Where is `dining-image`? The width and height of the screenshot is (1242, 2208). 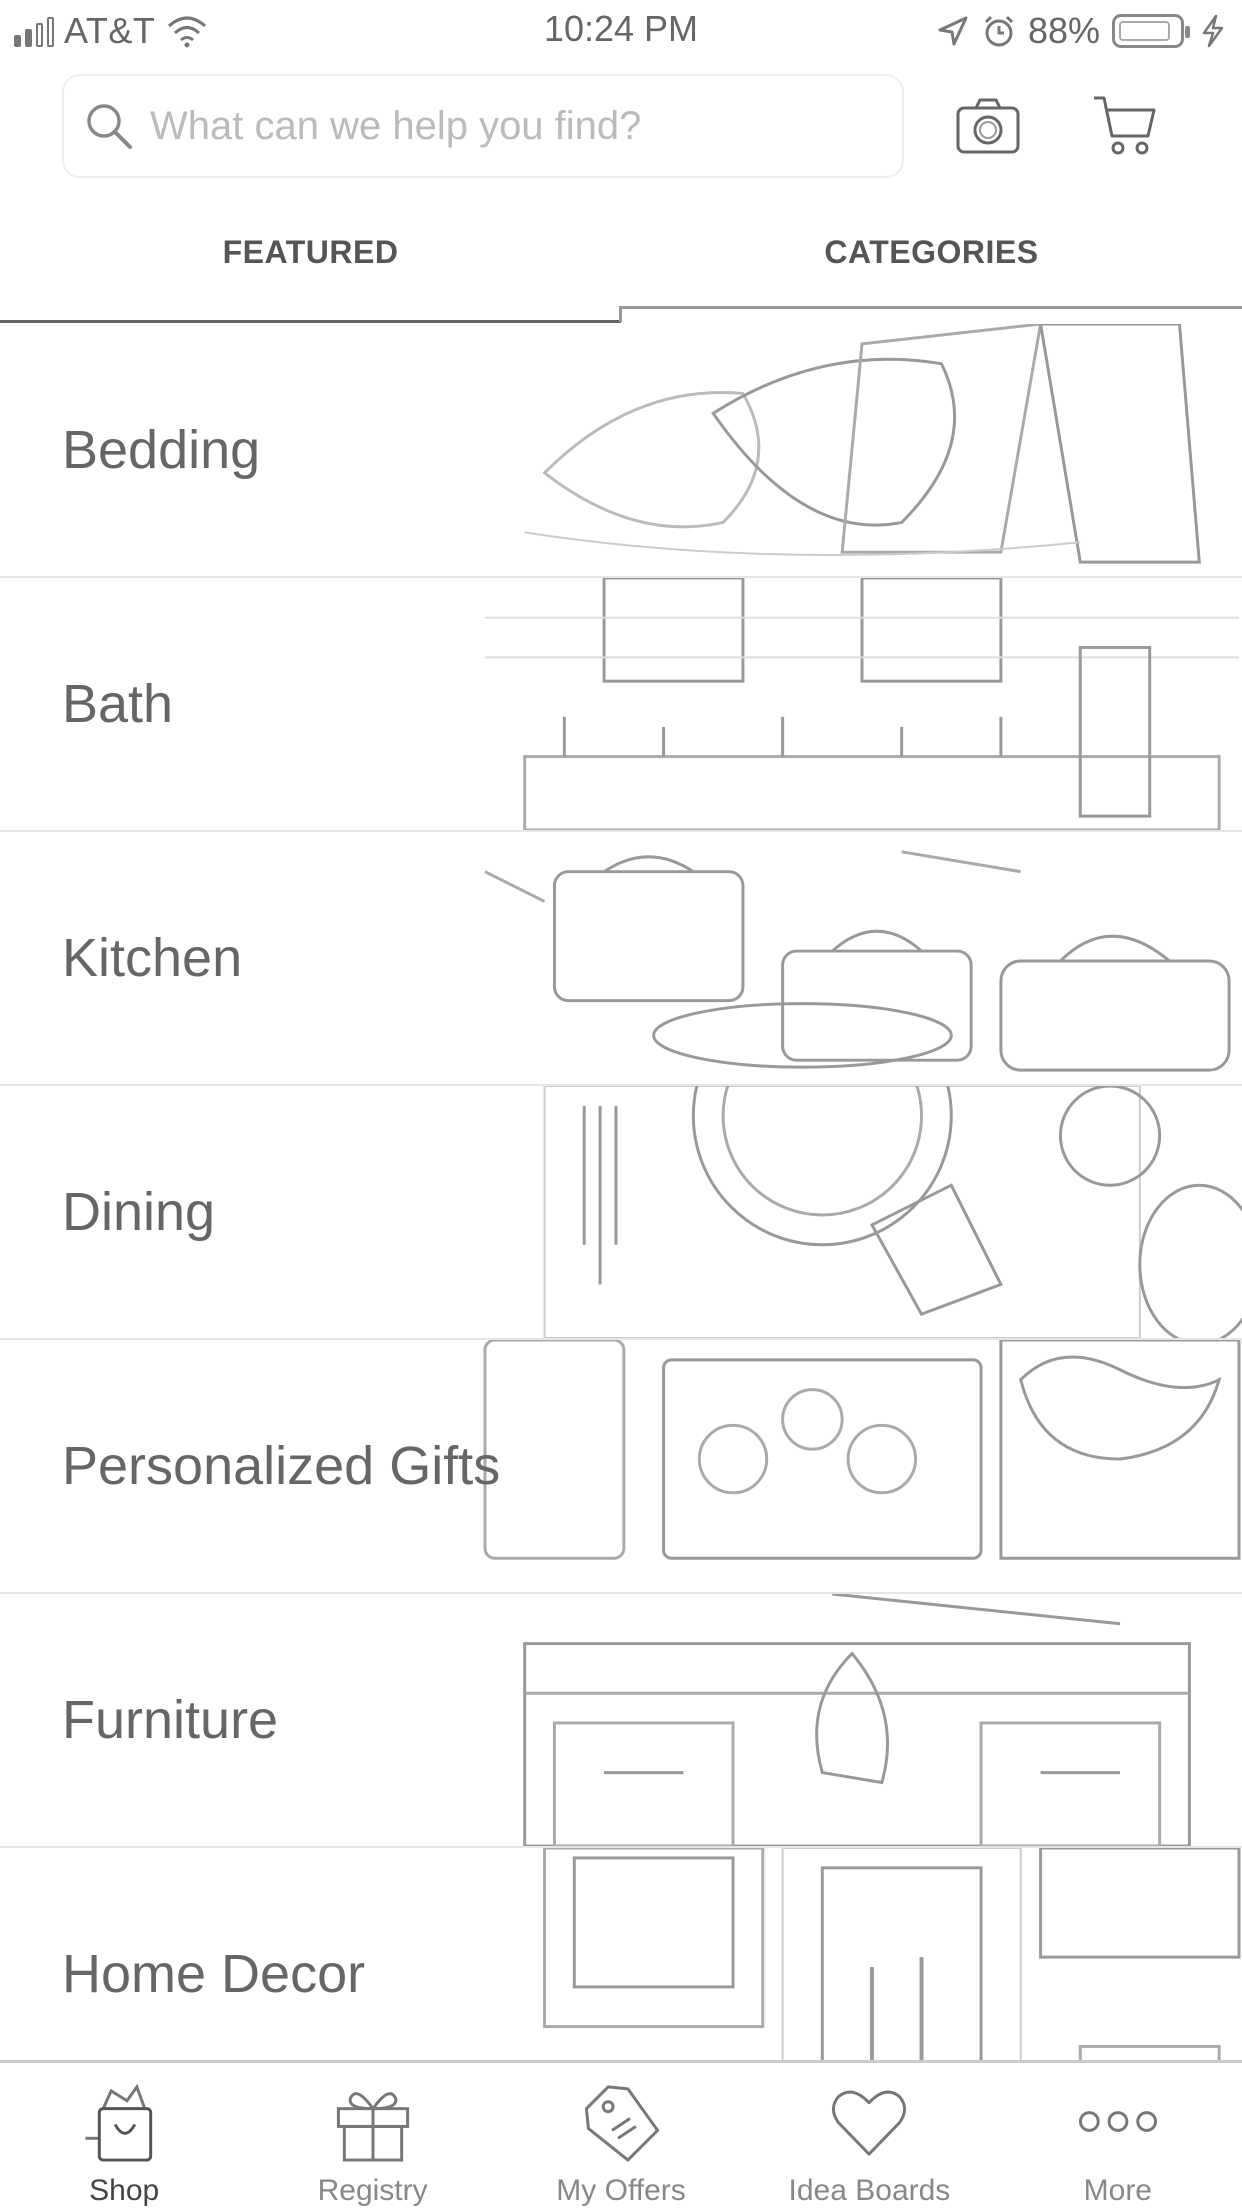
dining-image is located at coordinates (892, 1212).